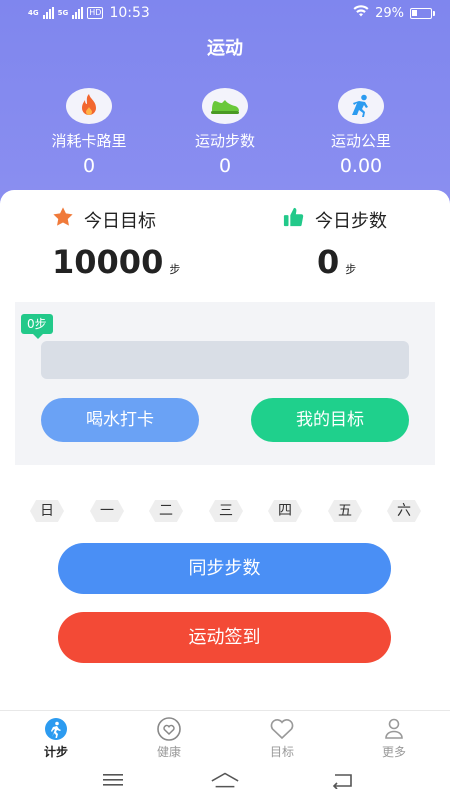 Image resolution: width=450 pixels, height=800 pixels. I want to click on weekday-row: 日 一 二 三 四 五 六, so click(226, 512).